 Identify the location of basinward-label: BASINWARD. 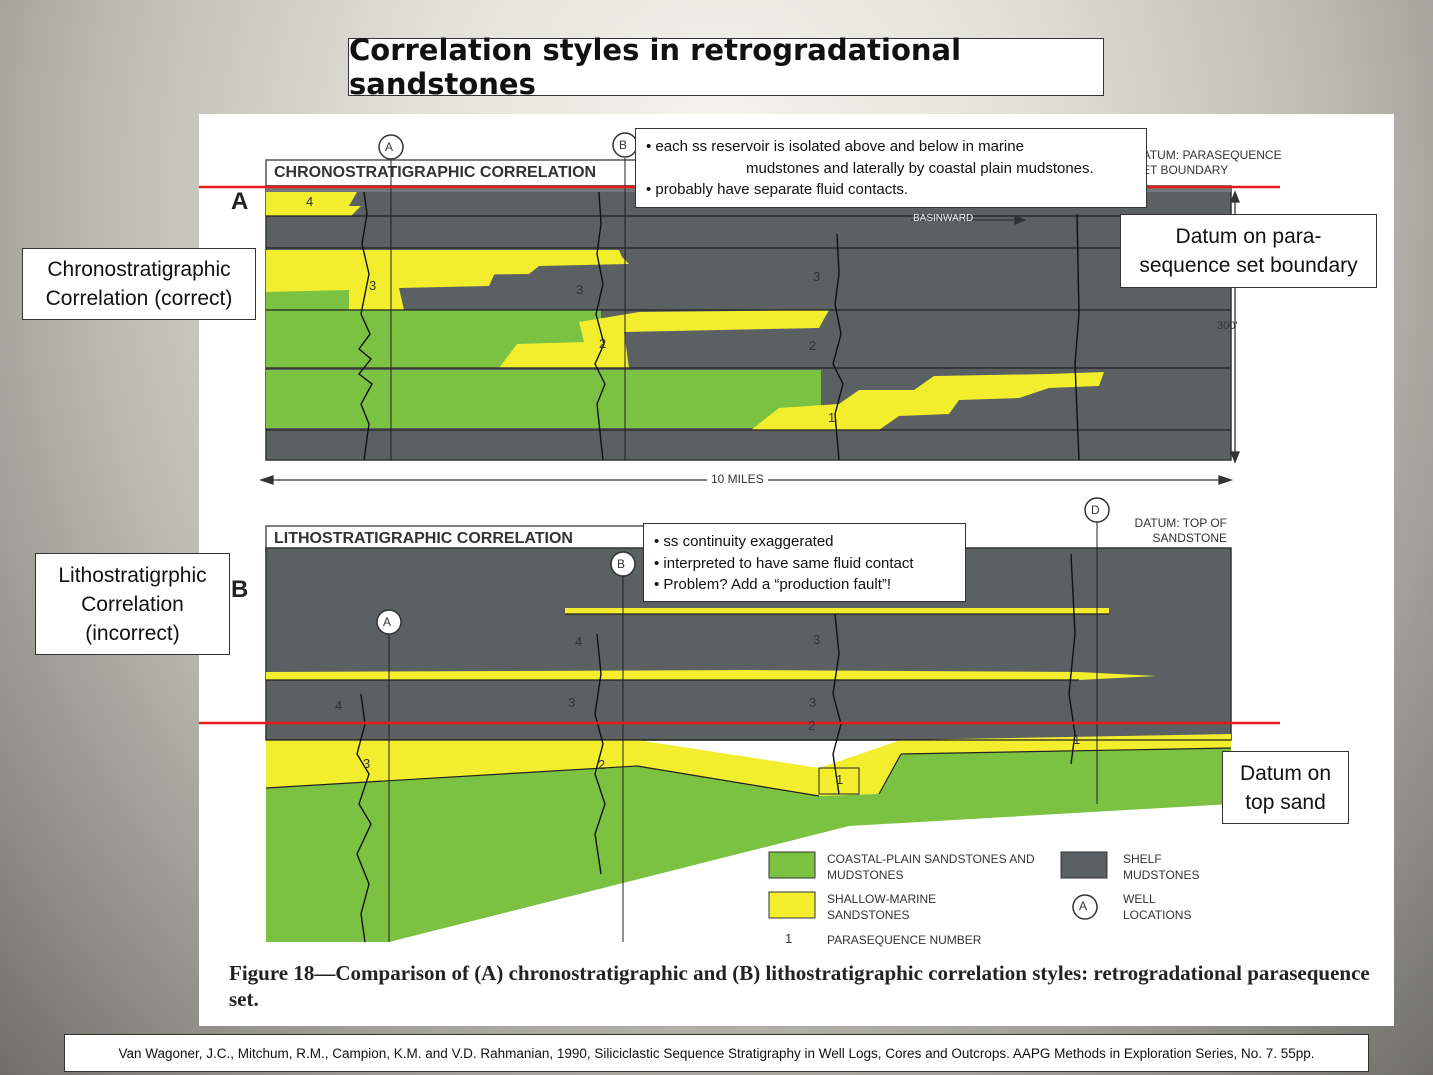
(943, 218).